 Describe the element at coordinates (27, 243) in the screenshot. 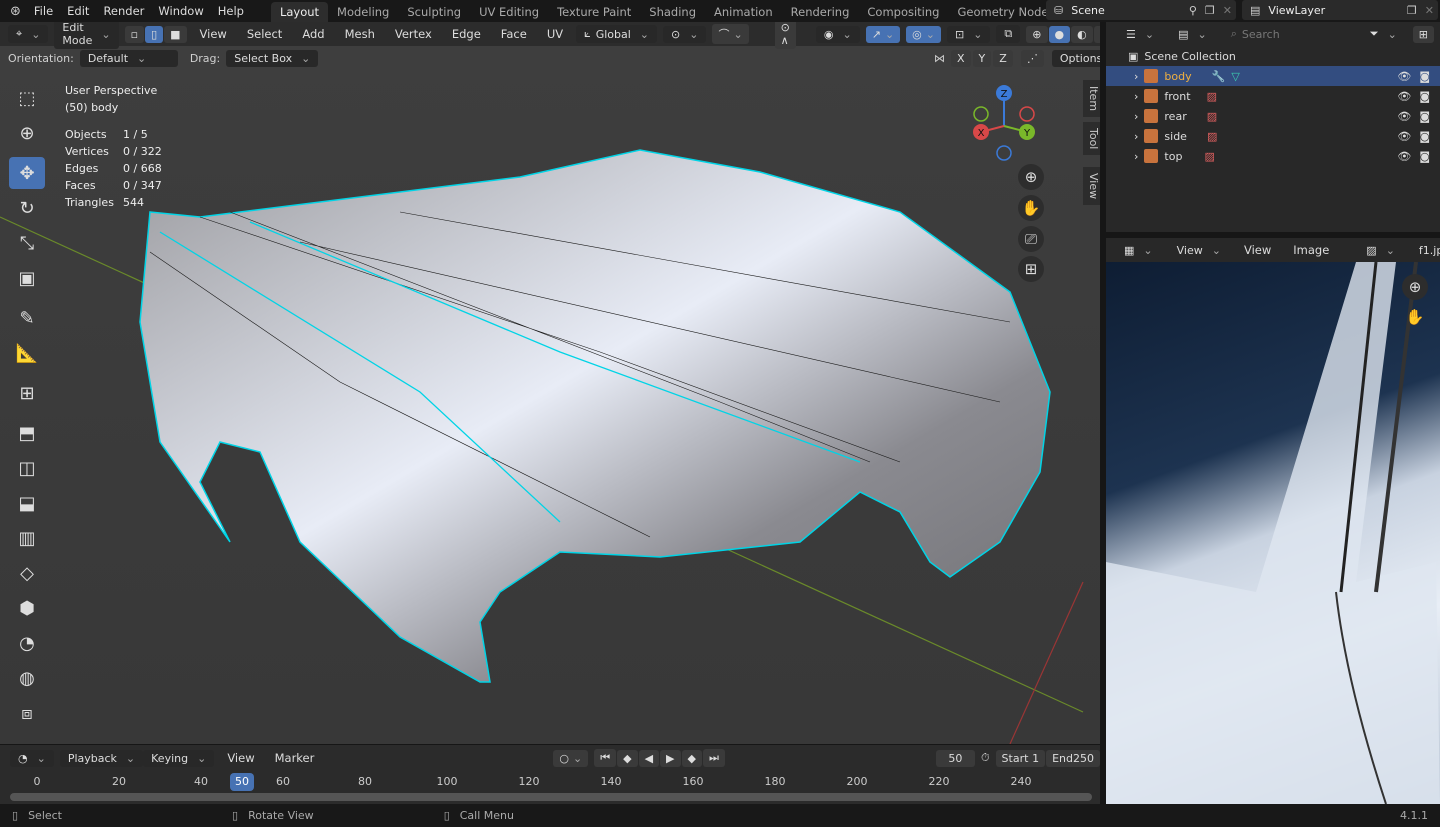

I see `scale-tool: ⤡` at that location.